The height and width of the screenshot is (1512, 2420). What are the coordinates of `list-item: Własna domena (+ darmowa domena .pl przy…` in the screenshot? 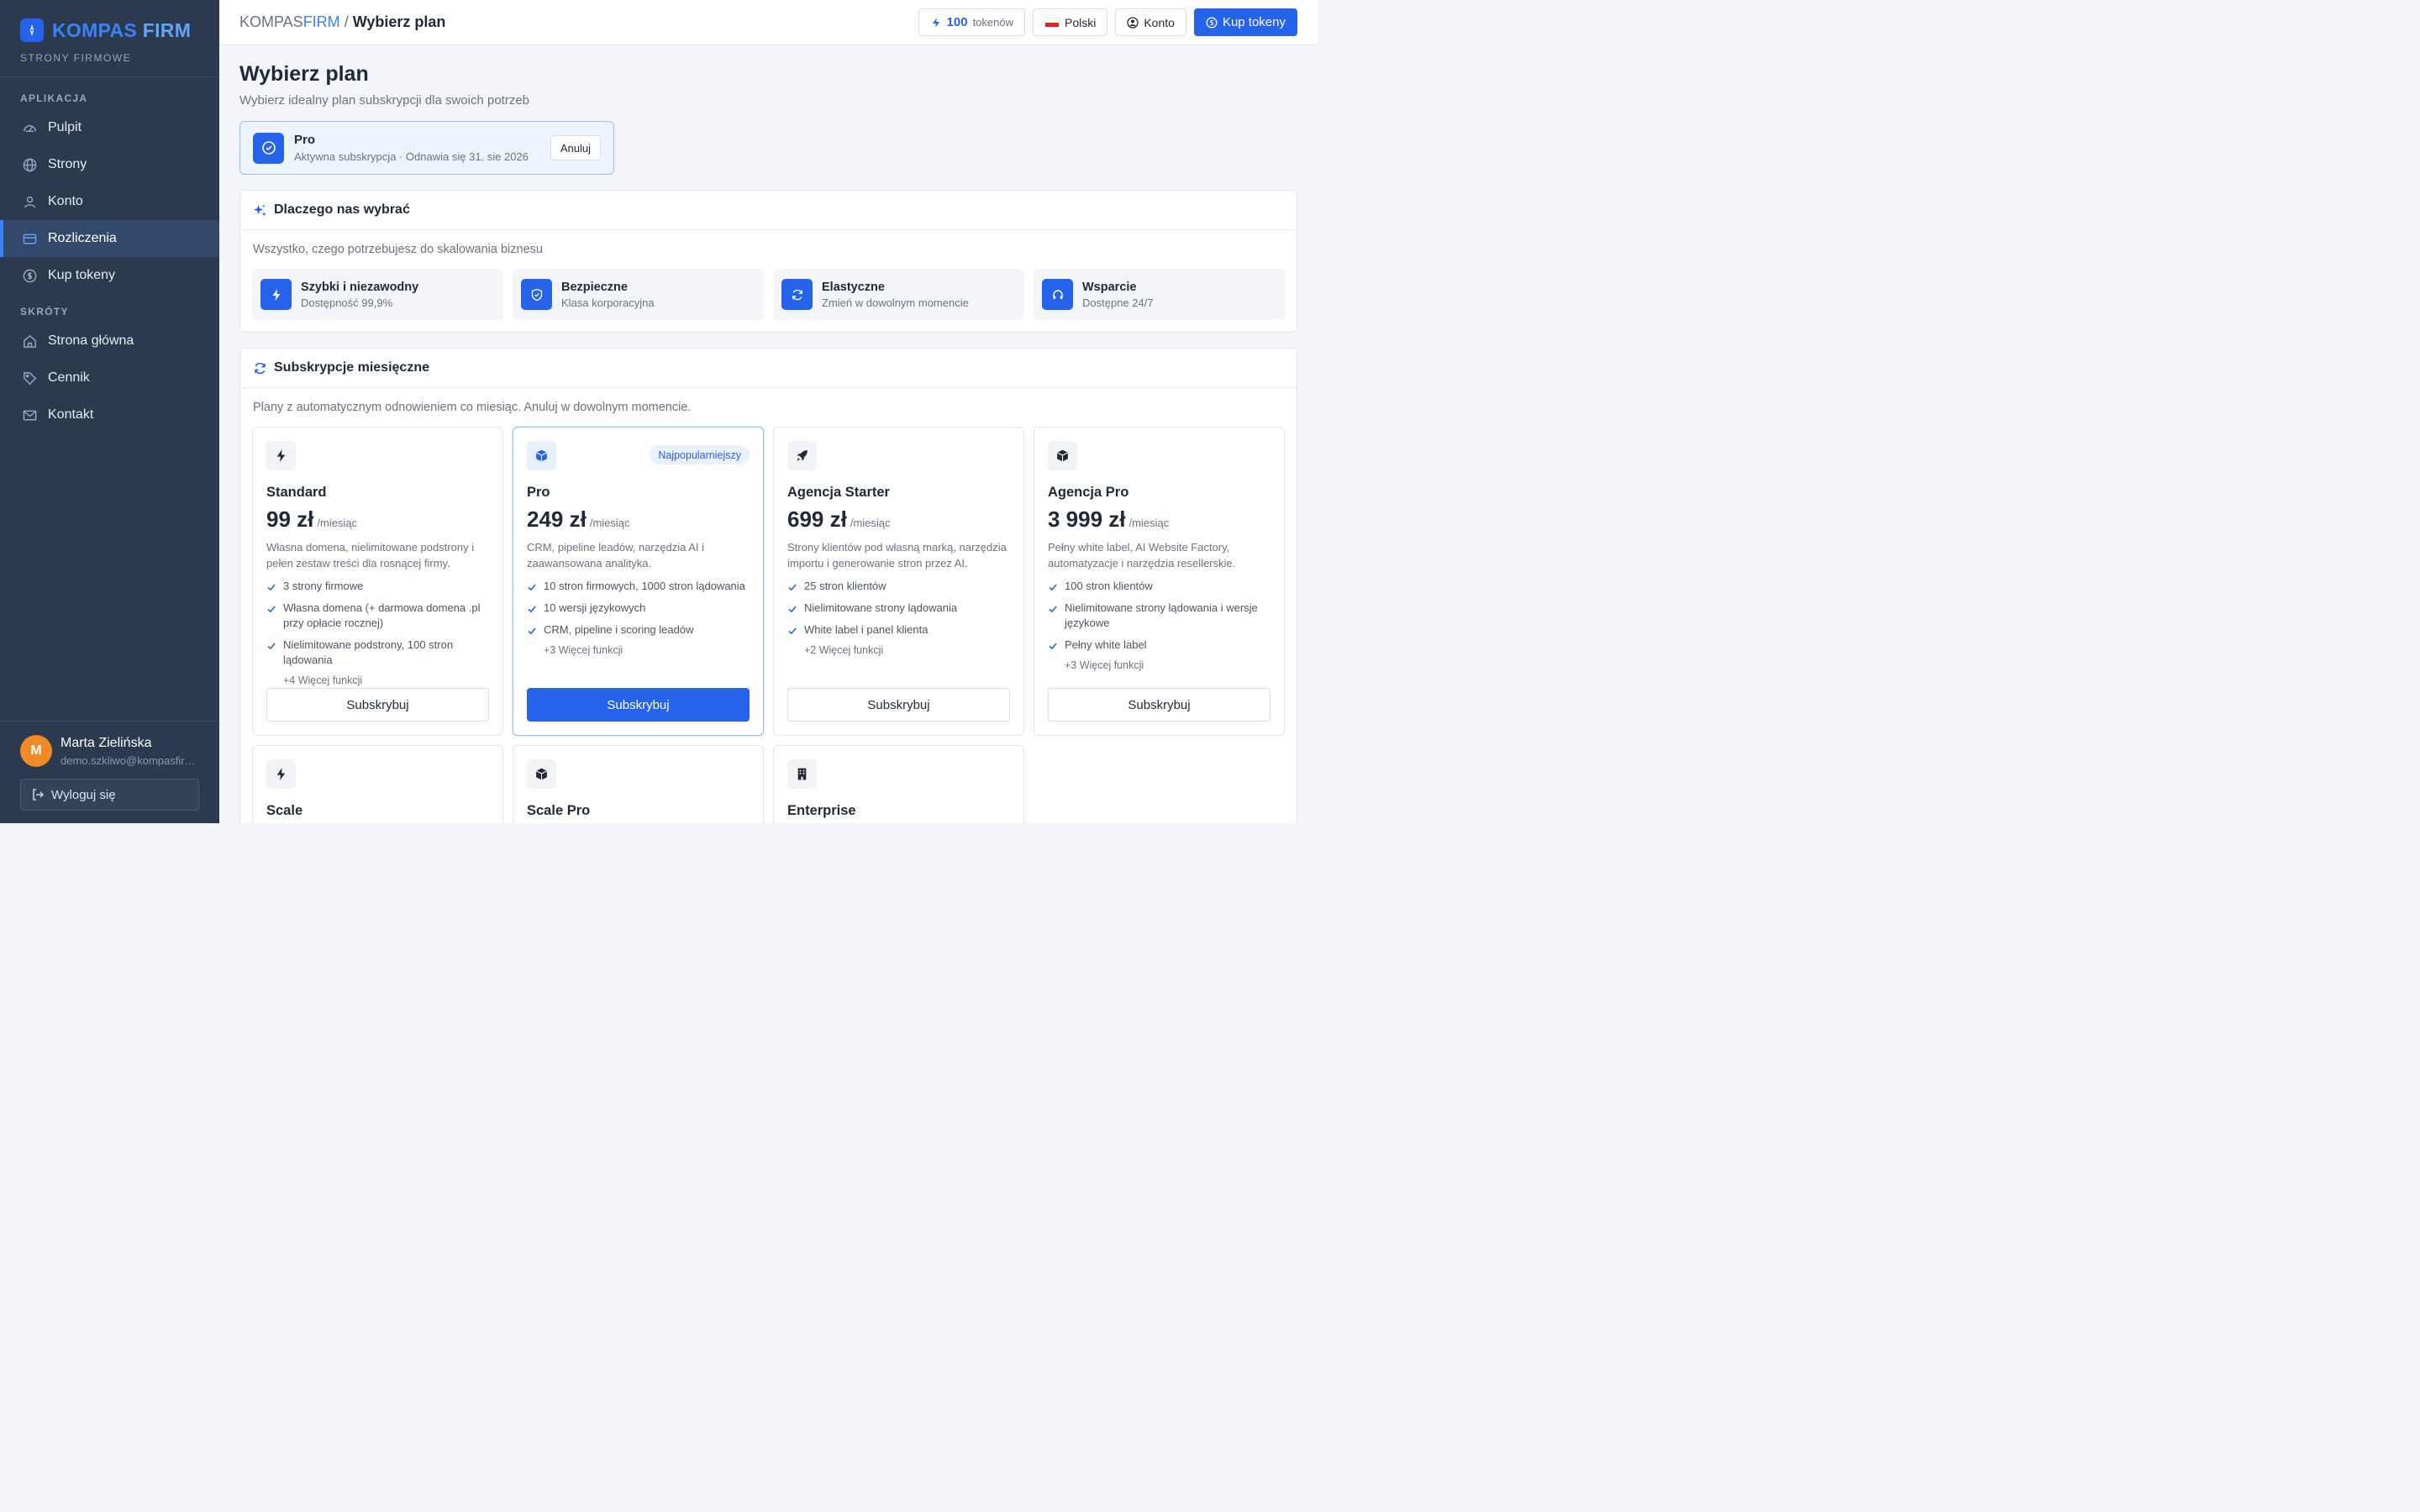 It's located at (377, 616).